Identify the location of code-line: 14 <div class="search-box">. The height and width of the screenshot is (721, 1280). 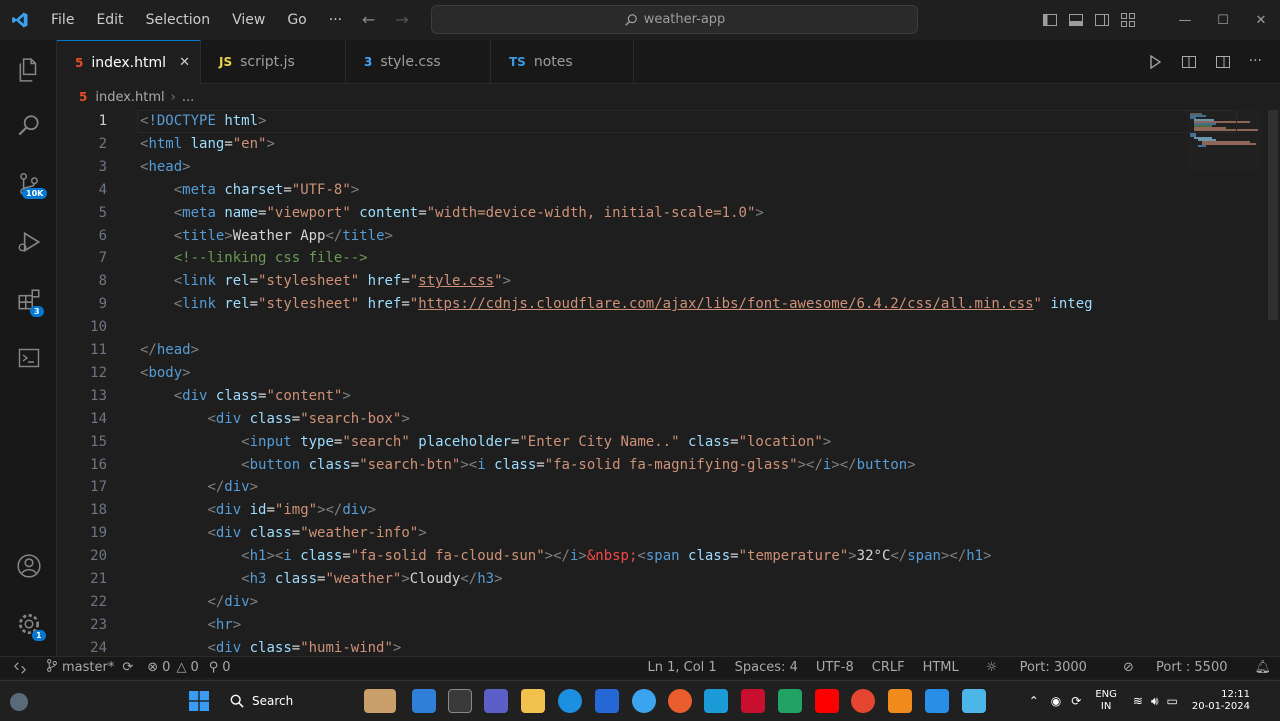
(668, 419).